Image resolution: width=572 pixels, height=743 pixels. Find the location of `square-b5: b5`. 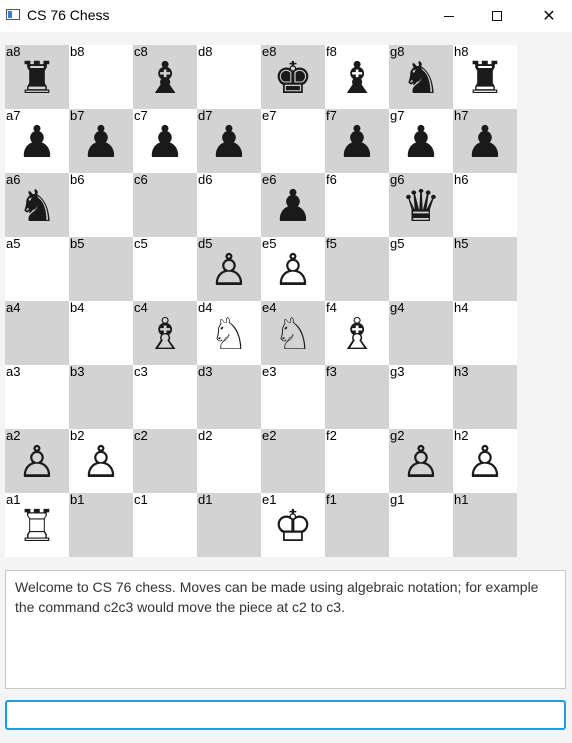

square-b5: b5 is located at coordinates (101, 269).